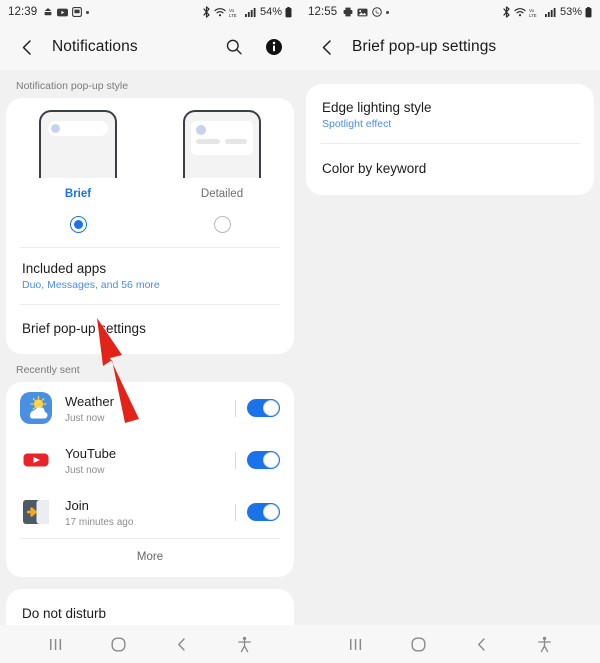 Image resolution: width=600 pixels, height=663 pixels. What do you see at coordinates (206, 12) in the screenshot?
I see `bluetooth-icon` at bounding box center [206, 12].